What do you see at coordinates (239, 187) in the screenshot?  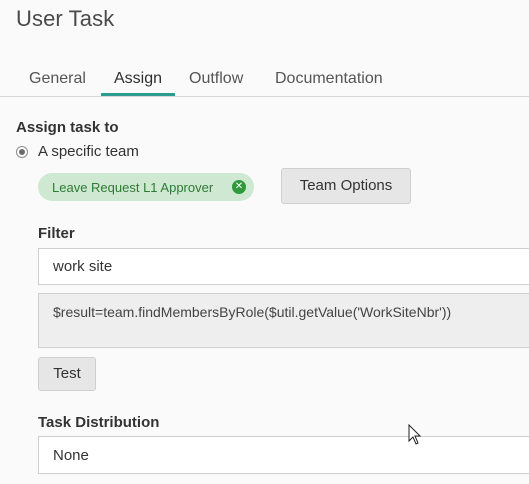 I see `remove-team-icon: ✕` at bounding box center [239, 187].